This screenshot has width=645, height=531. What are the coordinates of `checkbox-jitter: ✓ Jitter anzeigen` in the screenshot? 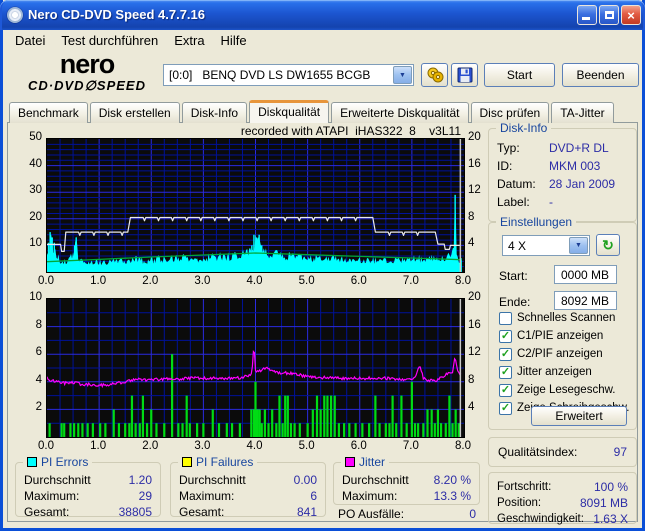 It's located at (545, 372).